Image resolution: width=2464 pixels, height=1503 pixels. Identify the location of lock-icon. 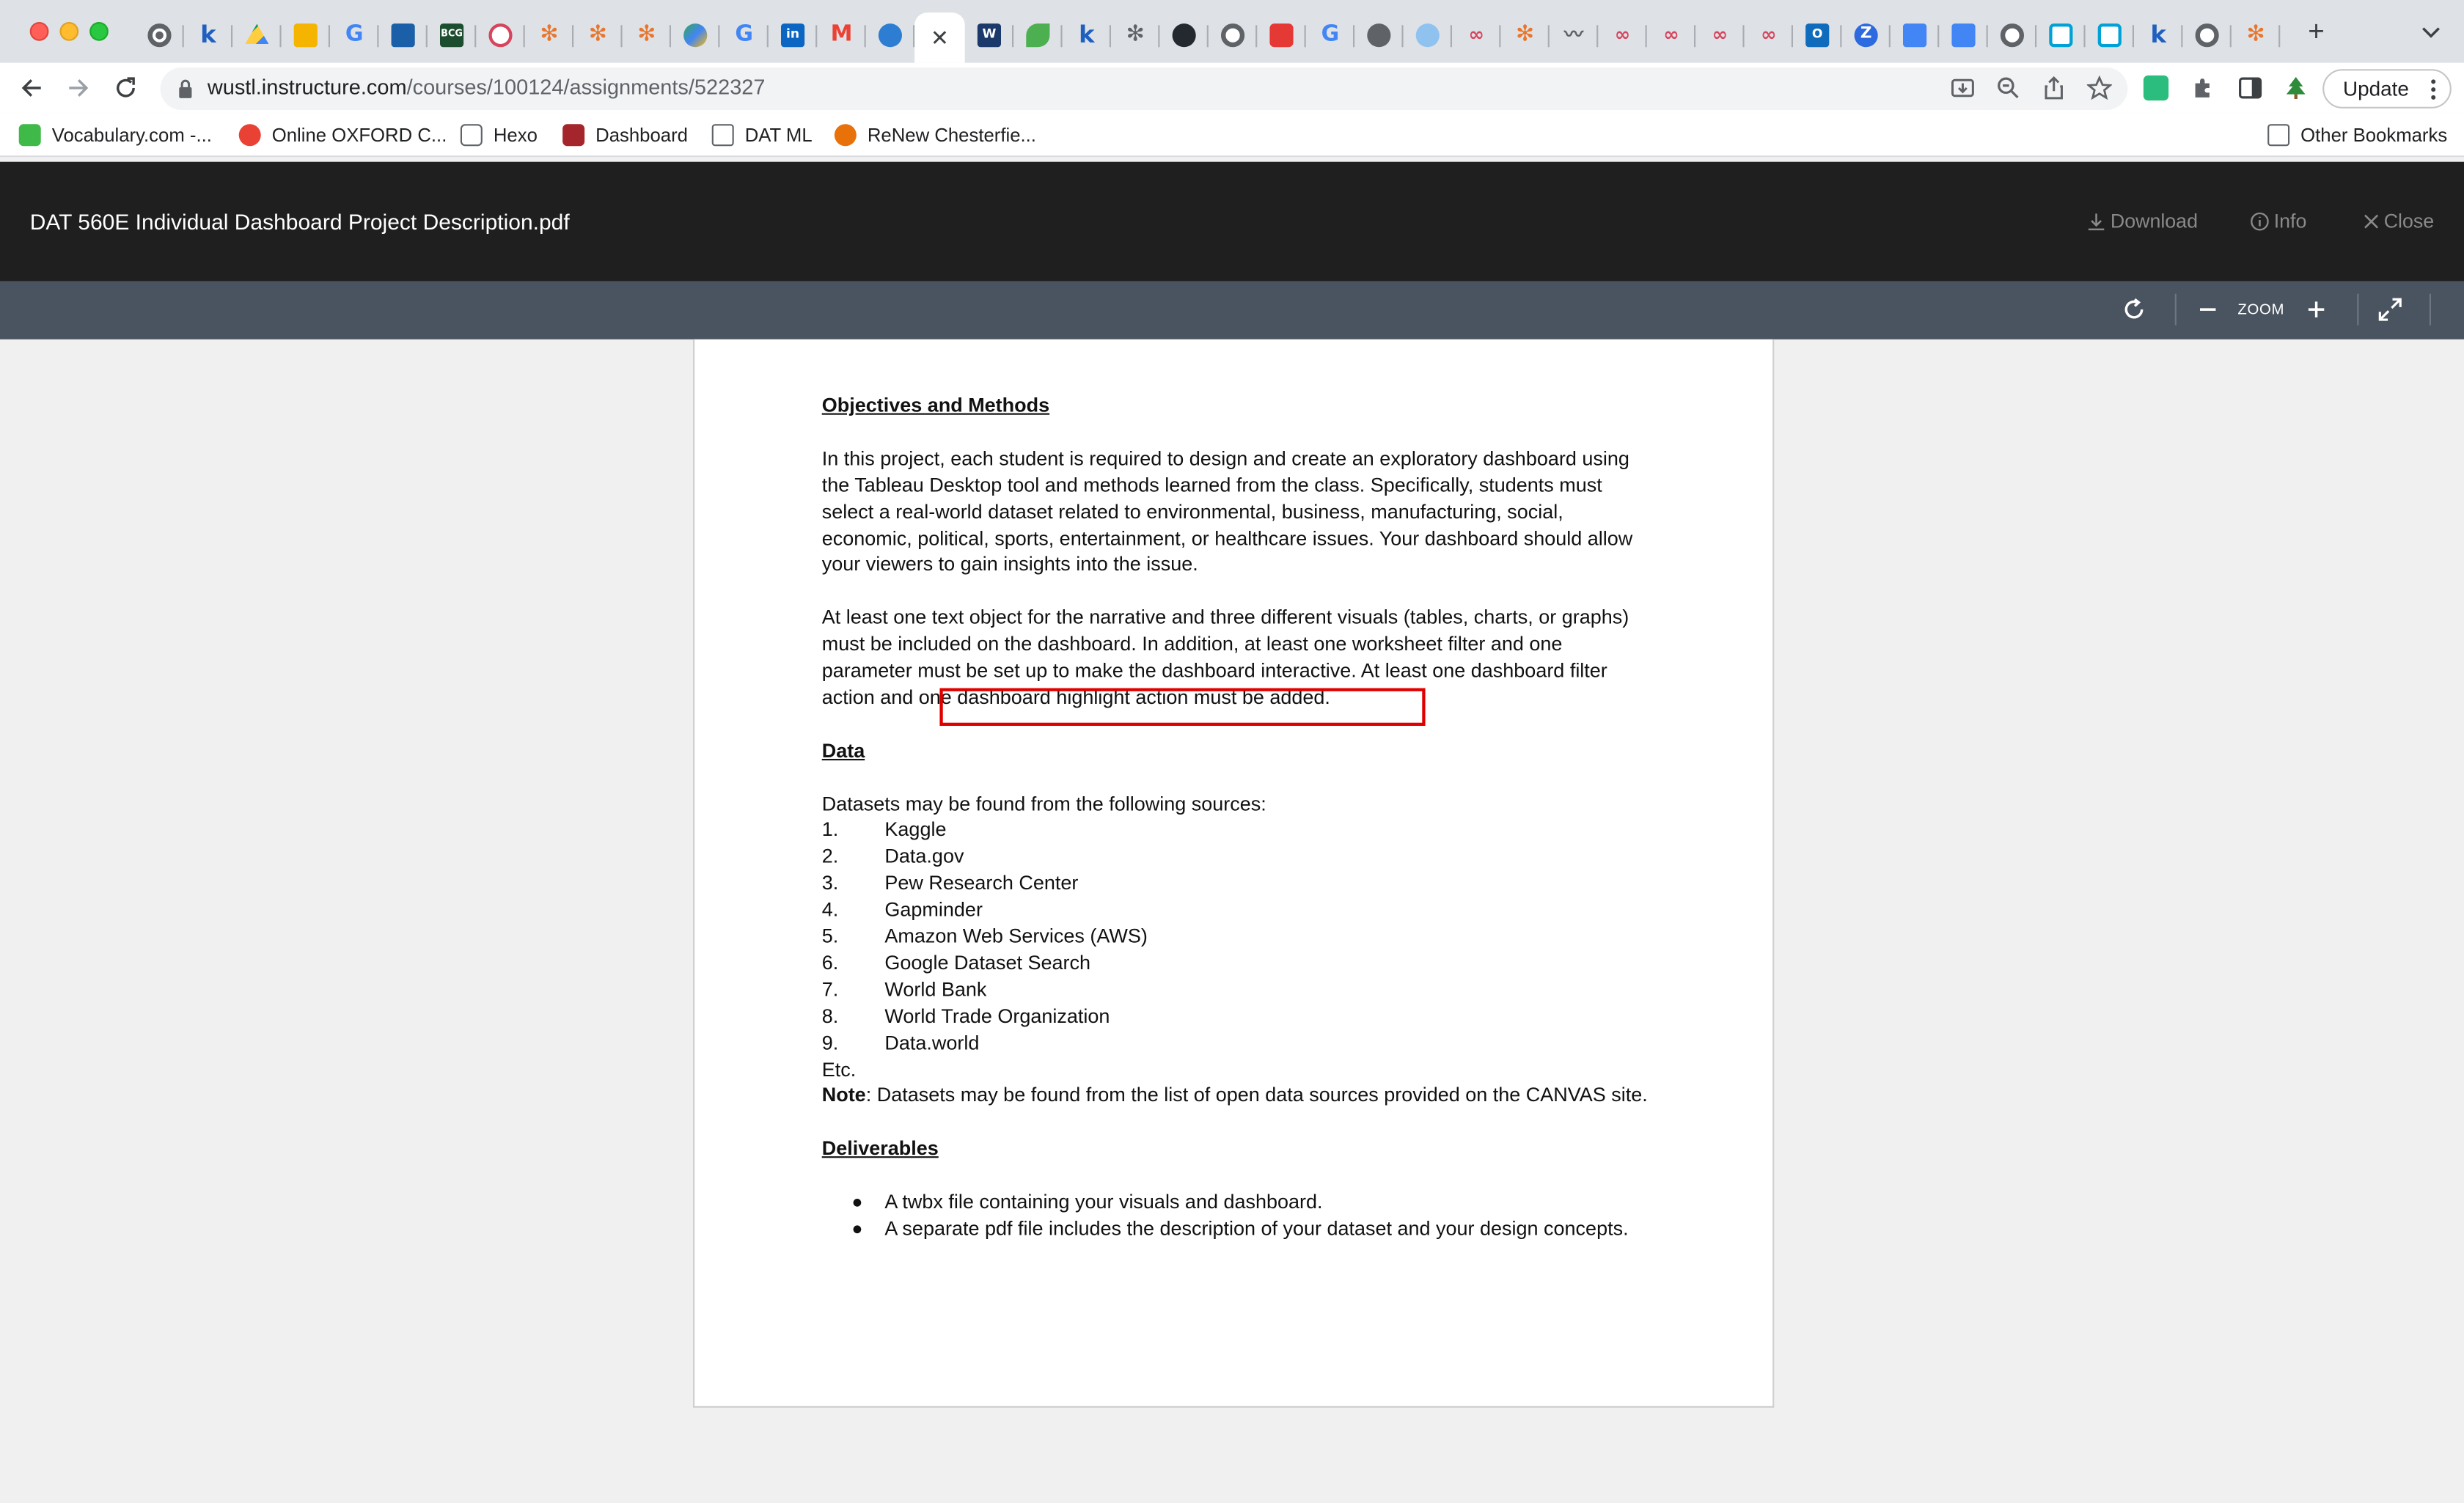
(185, 88).